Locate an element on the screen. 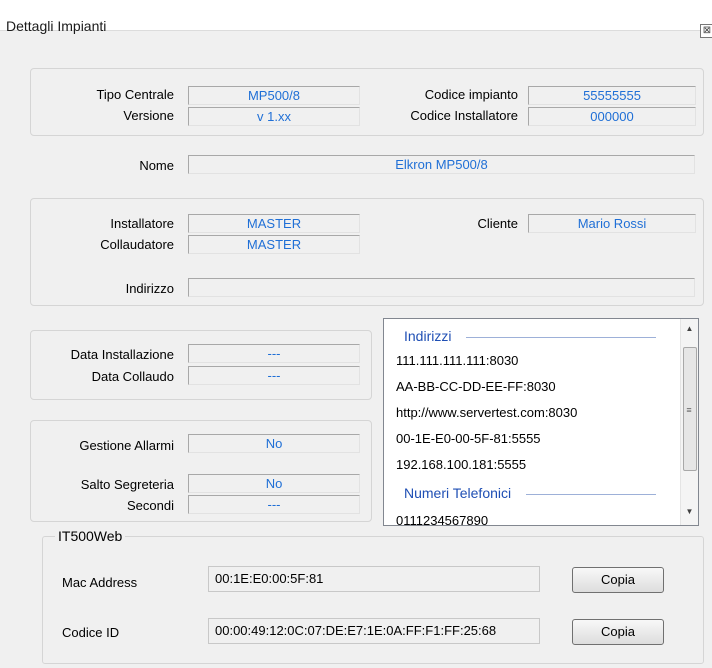 The width and height of the screenshot is (712, 668). numeri-divider is located at coordinates (591, 494).